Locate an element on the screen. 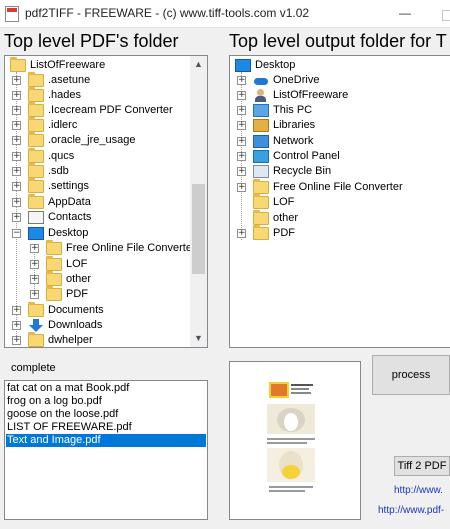 The height and width of the screenshot is (529, 450). recycle-bin-icon is located at coordinates (261, 171).